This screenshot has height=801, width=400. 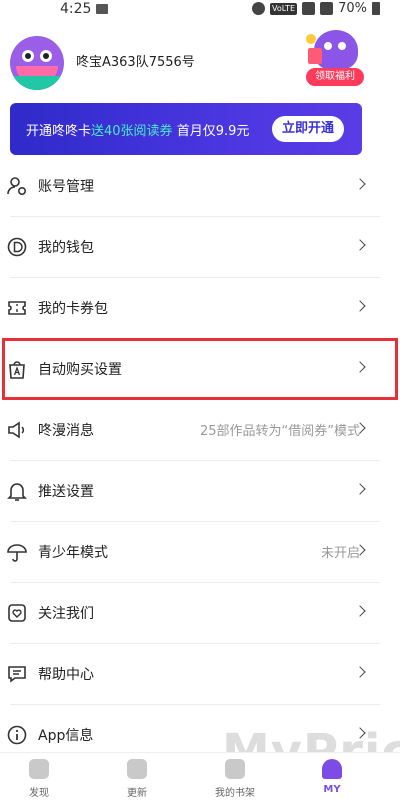 What do you see at coordinates (200, 674) in the screenshot?
I see `menu-item-help: 帮助中心` at bounding box center [200, 674].